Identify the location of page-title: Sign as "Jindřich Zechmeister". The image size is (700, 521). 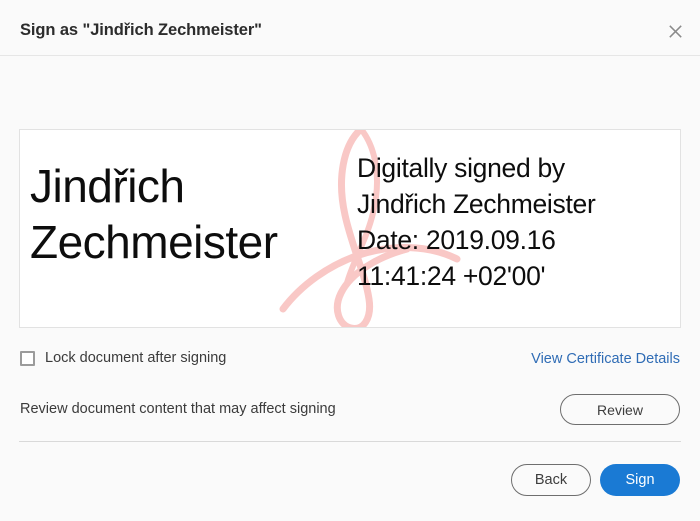
(141, 30).